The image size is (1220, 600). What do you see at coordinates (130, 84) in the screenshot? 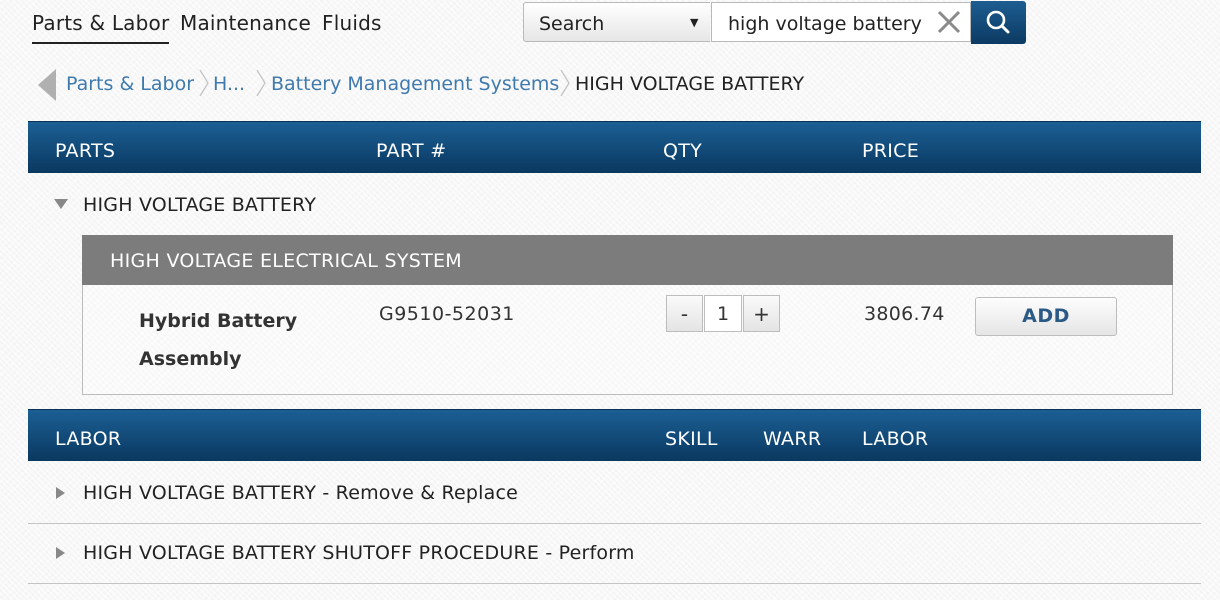
I see `breadcrumb-parts-labor: Parts & Labor` at bounding box center [130, 84].